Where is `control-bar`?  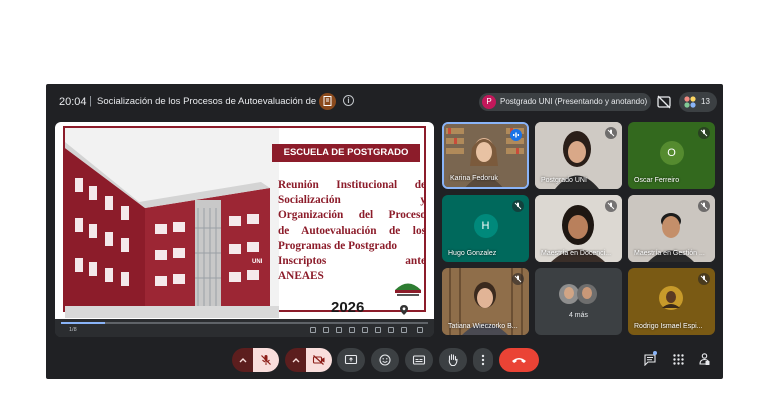
control-bar is located at coordinates (384, 360).